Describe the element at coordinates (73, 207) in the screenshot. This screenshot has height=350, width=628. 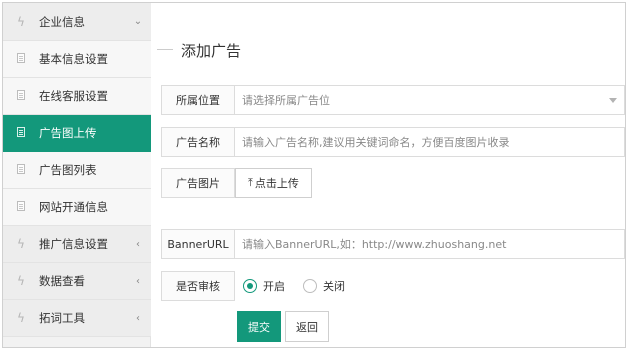
I see `sidebar-item-label: 网站开通信息` at that location.